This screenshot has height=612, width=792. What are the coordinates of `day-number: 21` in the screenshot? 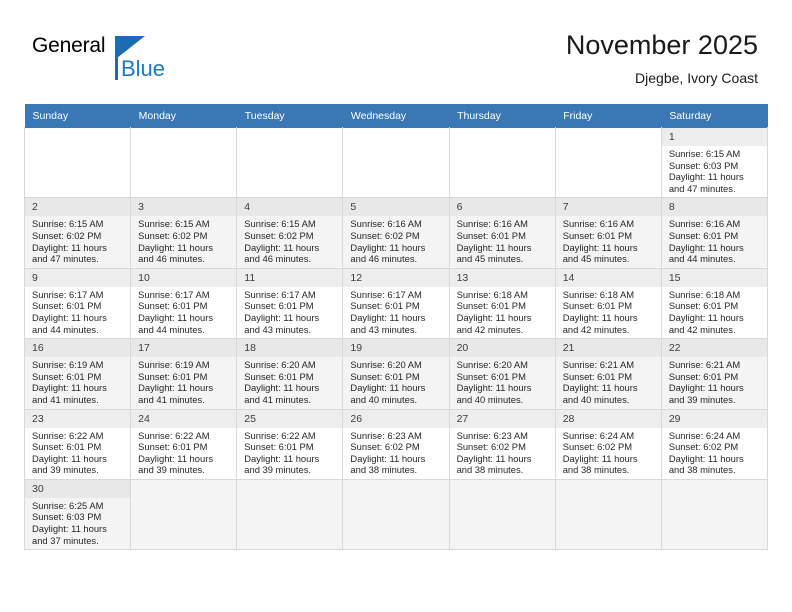 It's located at (608, 348).